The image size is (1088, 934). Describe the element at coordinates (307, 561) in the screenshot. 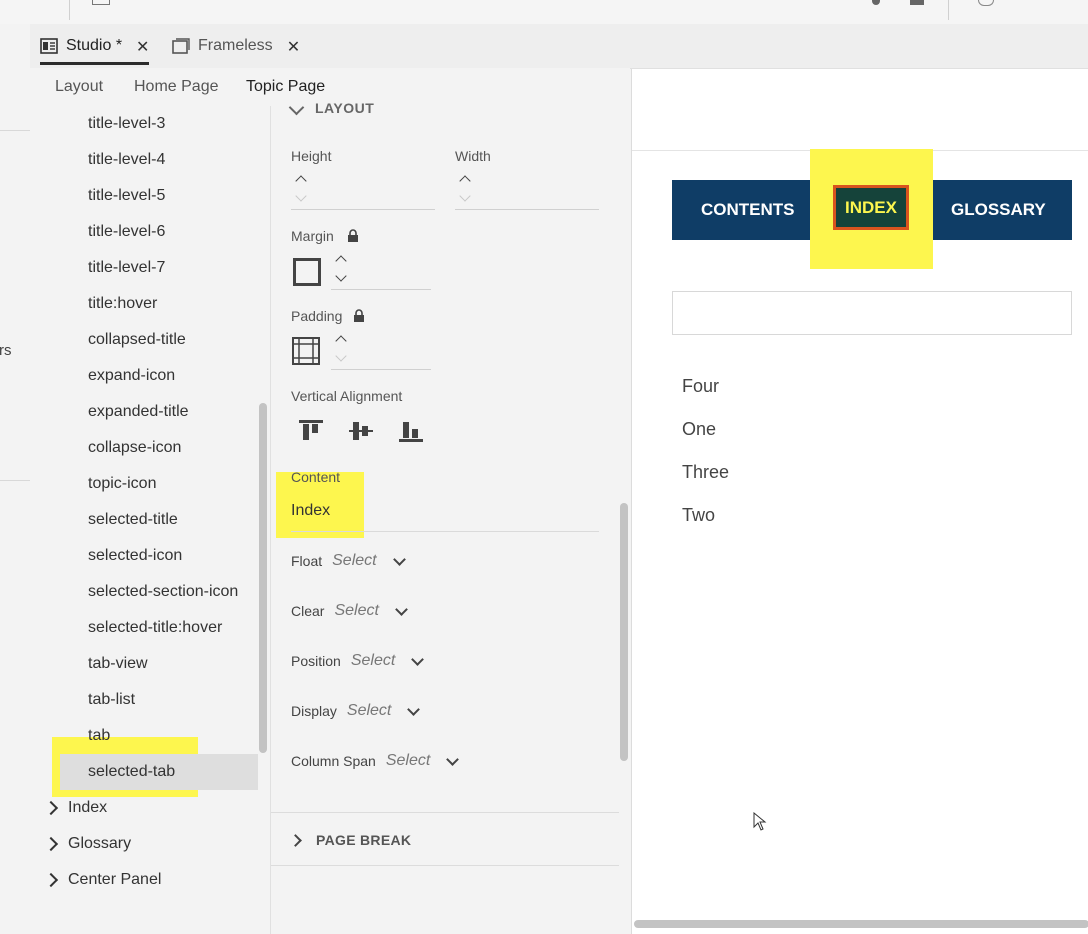

I see `float-label: Float` at that location.